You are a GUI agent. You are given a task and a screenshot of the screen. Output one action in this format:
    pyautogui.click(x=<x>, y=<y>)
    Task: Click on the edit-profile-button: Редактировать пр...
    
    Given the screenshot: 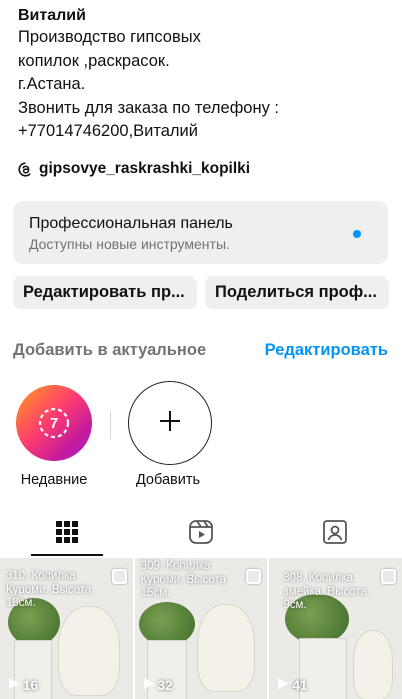 What is the action you would take?
    pyautogui.click(x=105, y=292)
    